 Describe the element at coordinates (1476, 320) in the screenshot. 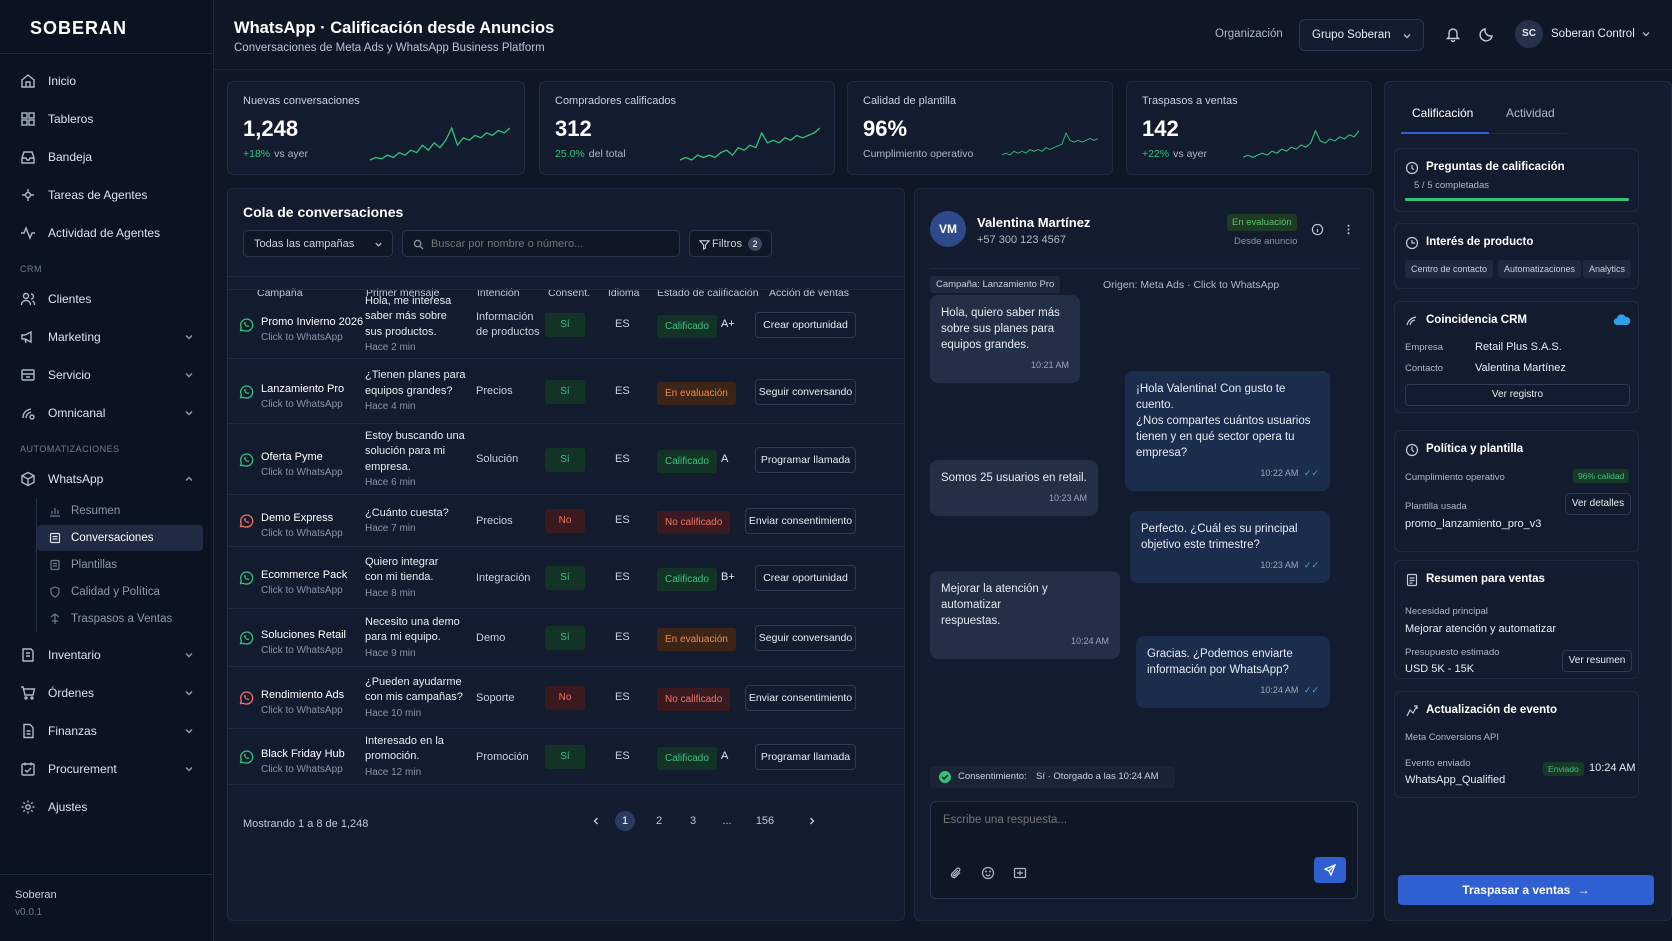

I see `crm-title: Coincidencia CRM` at that location.